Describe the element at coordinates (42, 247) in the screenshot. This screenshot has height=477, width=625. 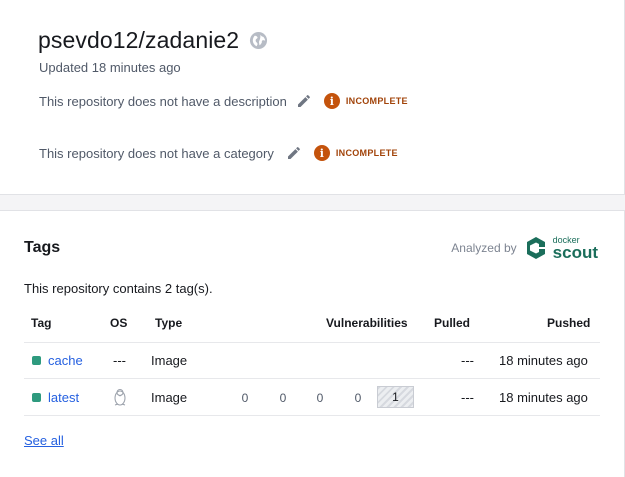
I see `tags-heading: Tags` at that location.